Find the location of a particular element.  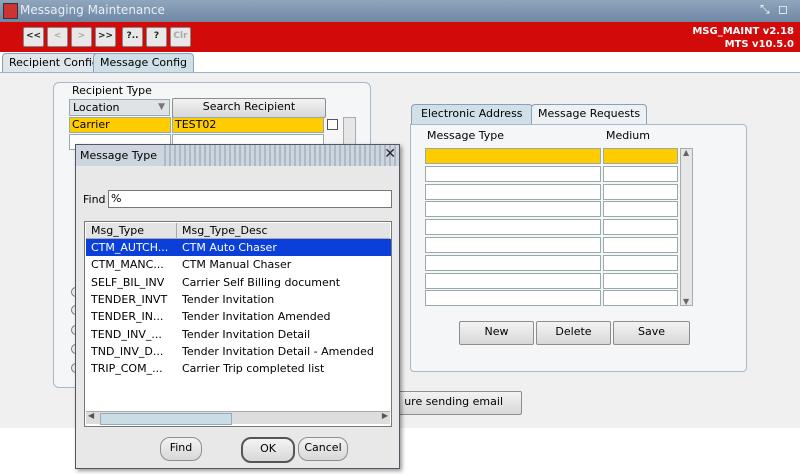

list-item-desc: Tender Invitation Detail is located at coordinates (246, 334).